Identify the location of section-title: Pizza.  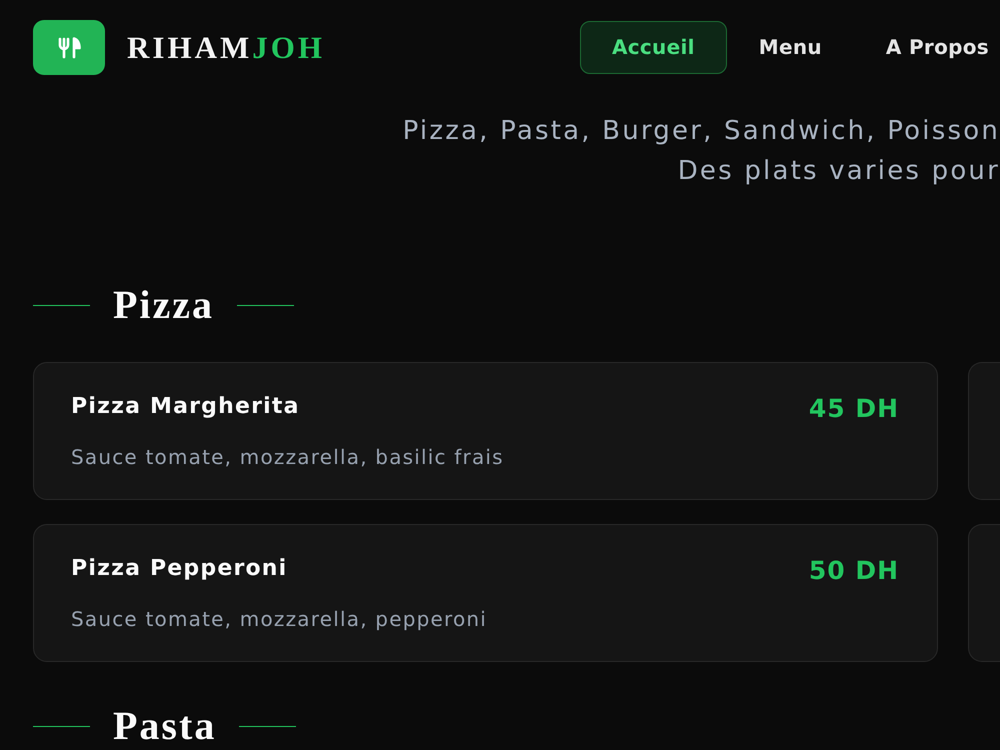
(163, 305).